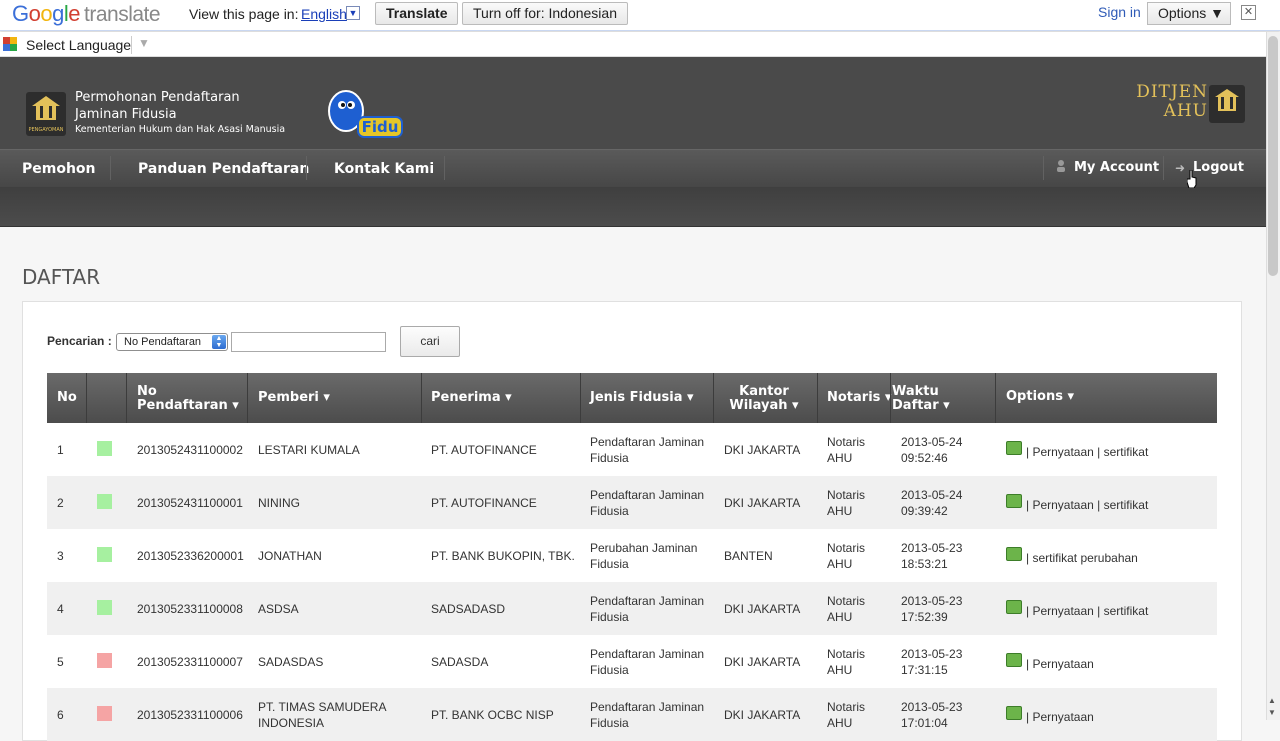  I want to click on pemberi-cell: PT. TIMAS SAMUDERA INDONESIA, so click(322, 715).